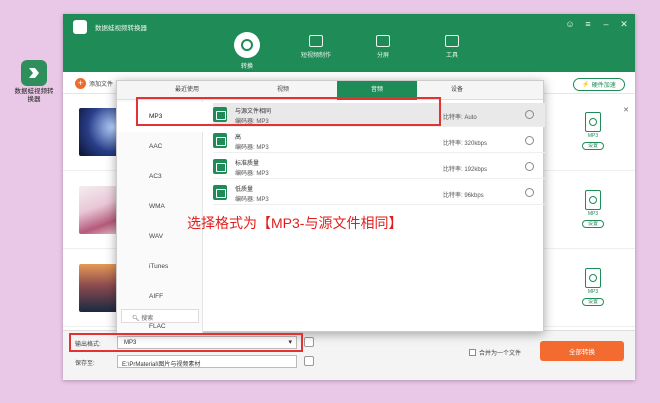 The height and width of the screenshot is (403, 660). Describe the element at coordinates (379, 167) in the screenshot. I see `preset-option: 标准质量 编码器: MP3 比特率: 192kbps` at that location.